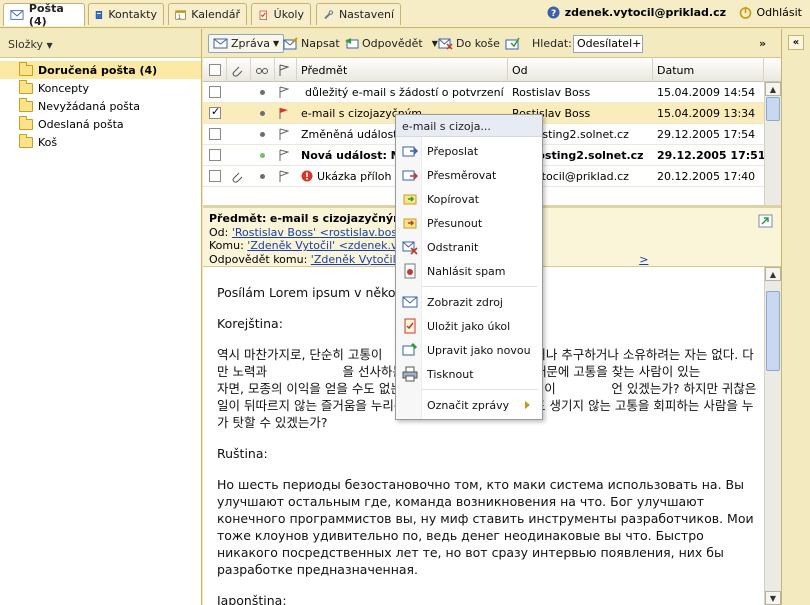  Describe the element at coordinates (286, 70) in the screenshot. I see `flag-column-header` at that location.